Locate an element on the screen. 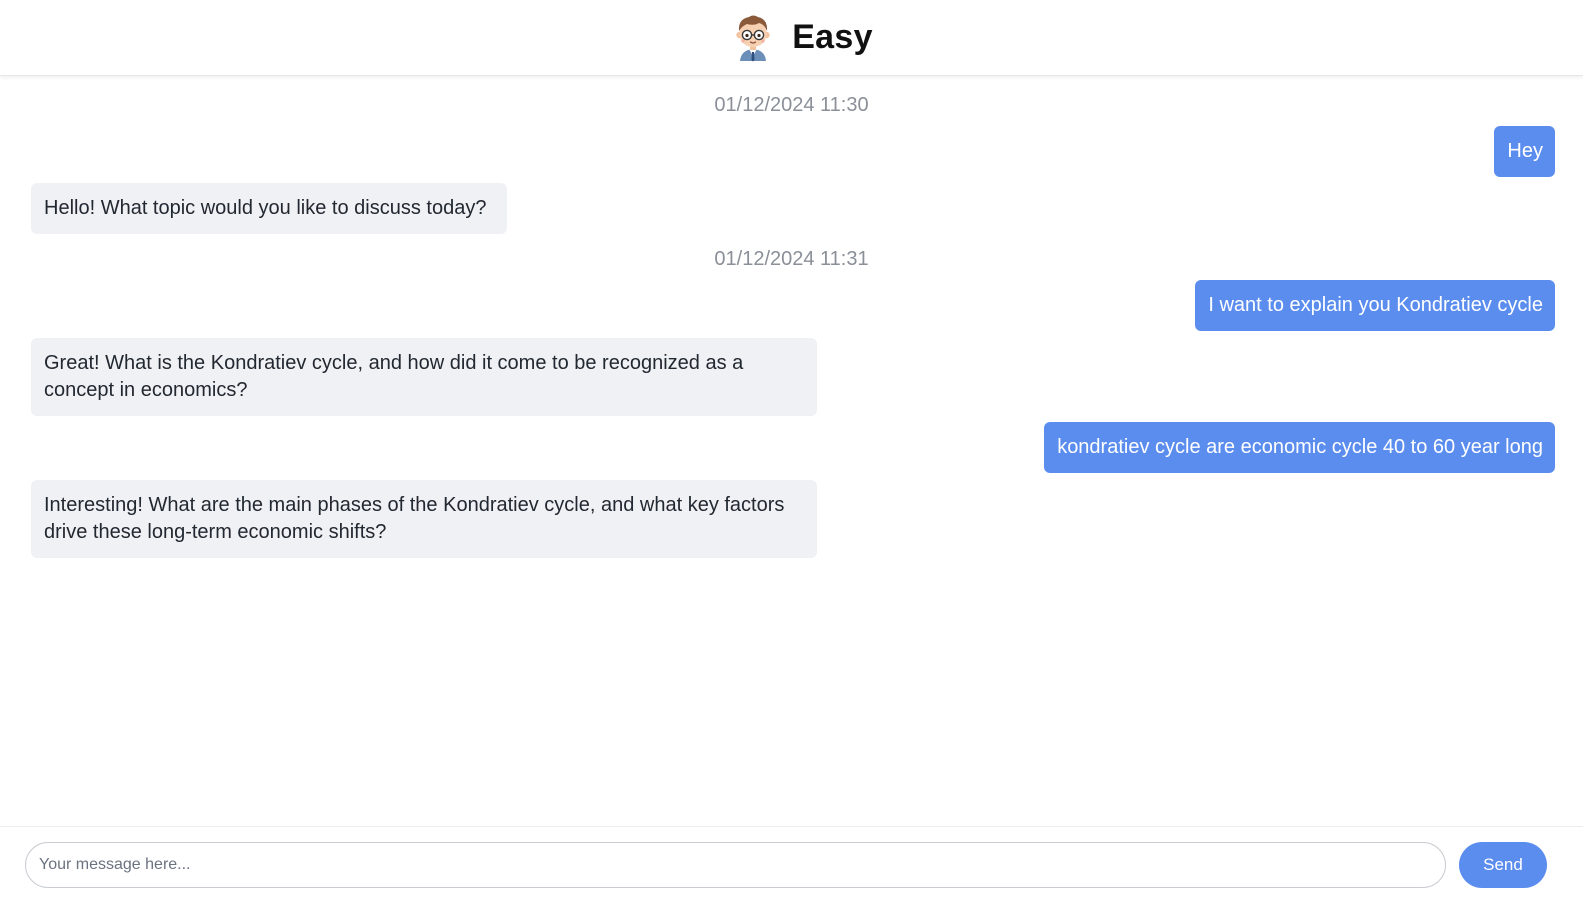 The height and width of the screenshot is (905, 1583). app-header: Easy is located at coordinates (791, 38).